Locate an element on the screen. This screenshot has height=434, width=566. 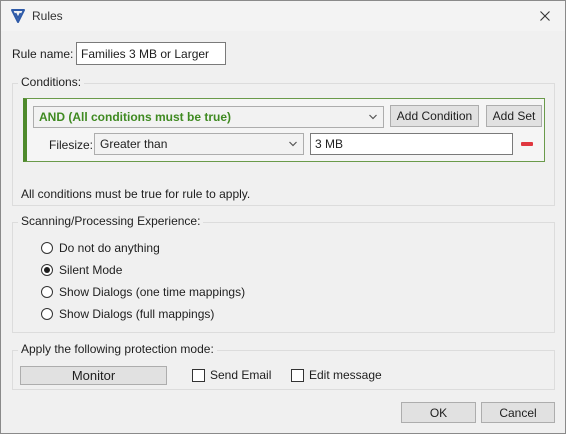
send-email-checkbox is located at coordinates (198, 375).